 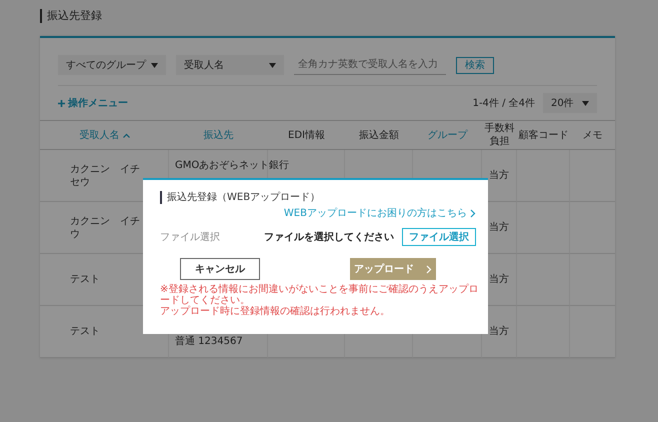 What do you see at coordinates (503, 103) in the screenshot?
I see `result-count: 1-4件 / 全4件` at bounding box center [503, 103].